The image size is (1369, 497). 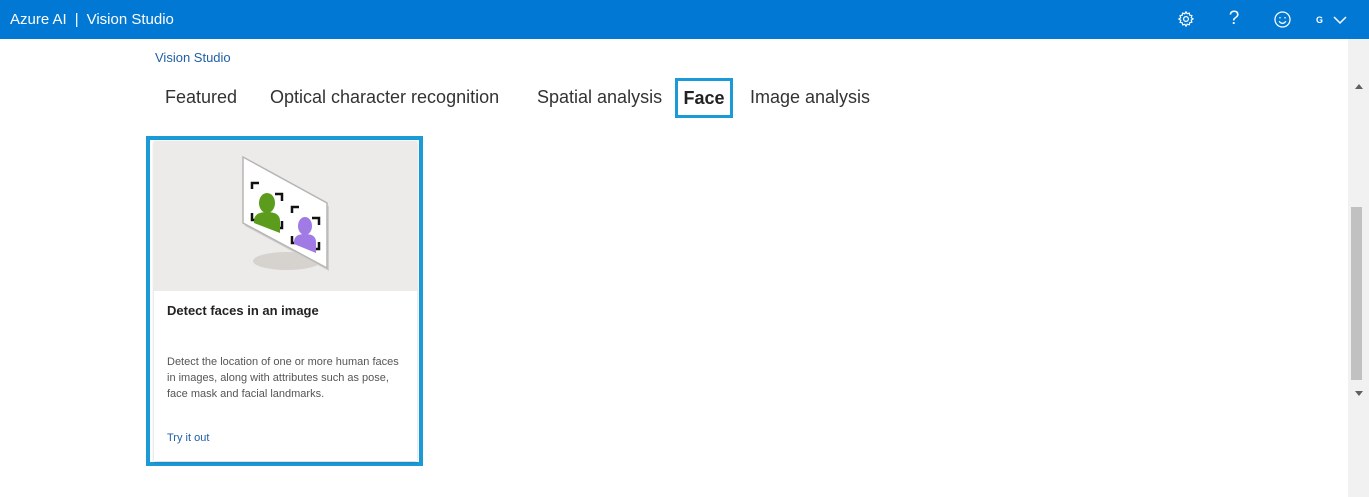 I want to click on account-menu: G, so click(x=1336, y=20).